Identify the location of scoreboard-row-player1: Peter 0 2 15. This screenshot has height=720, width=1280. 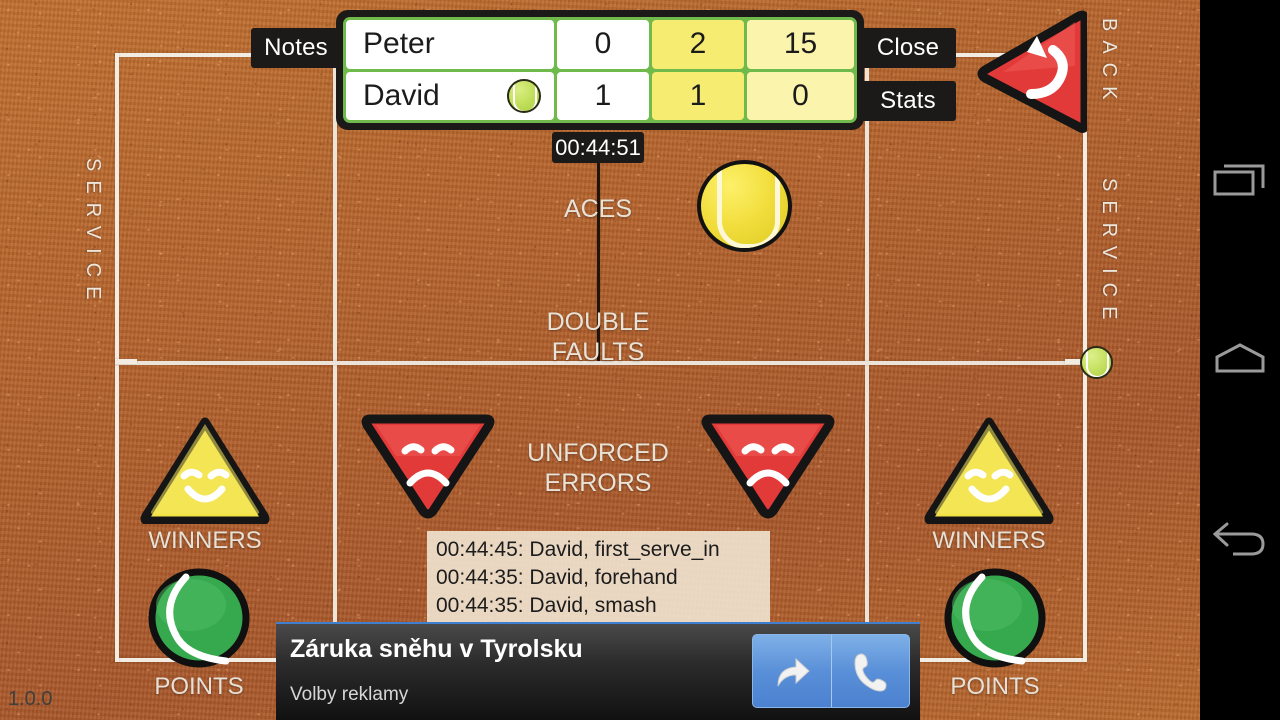
(600, 44).